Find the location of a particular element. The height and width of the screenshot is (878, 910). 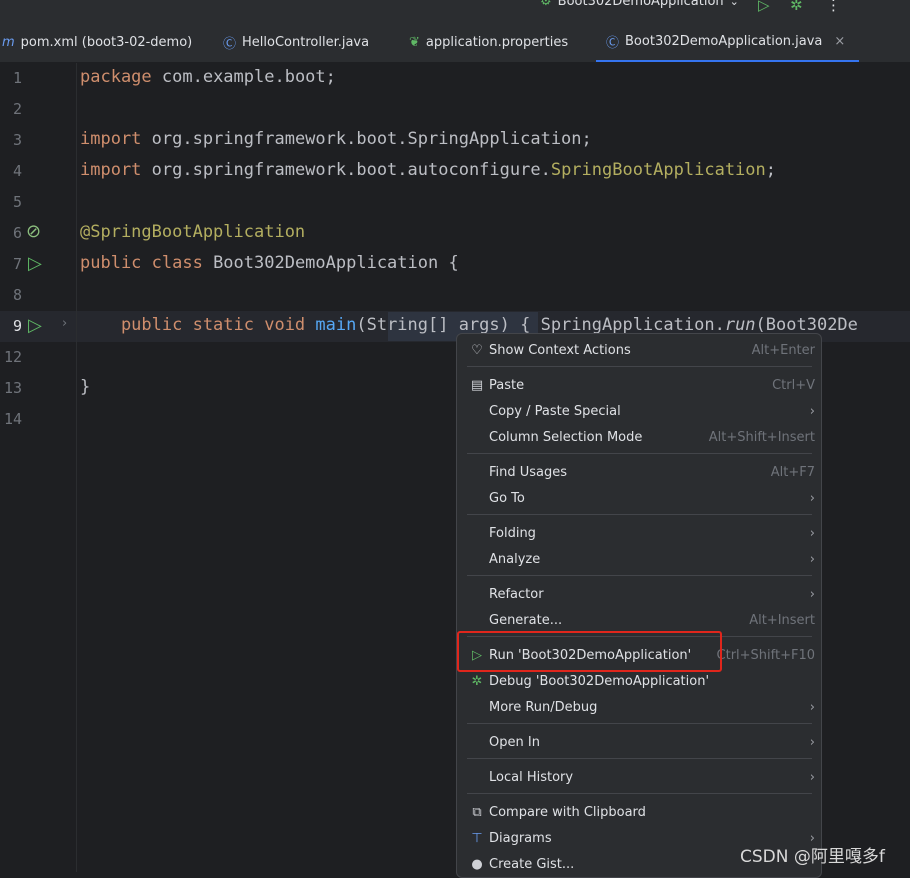

gutter-separator is located at coordinates (76, 467).